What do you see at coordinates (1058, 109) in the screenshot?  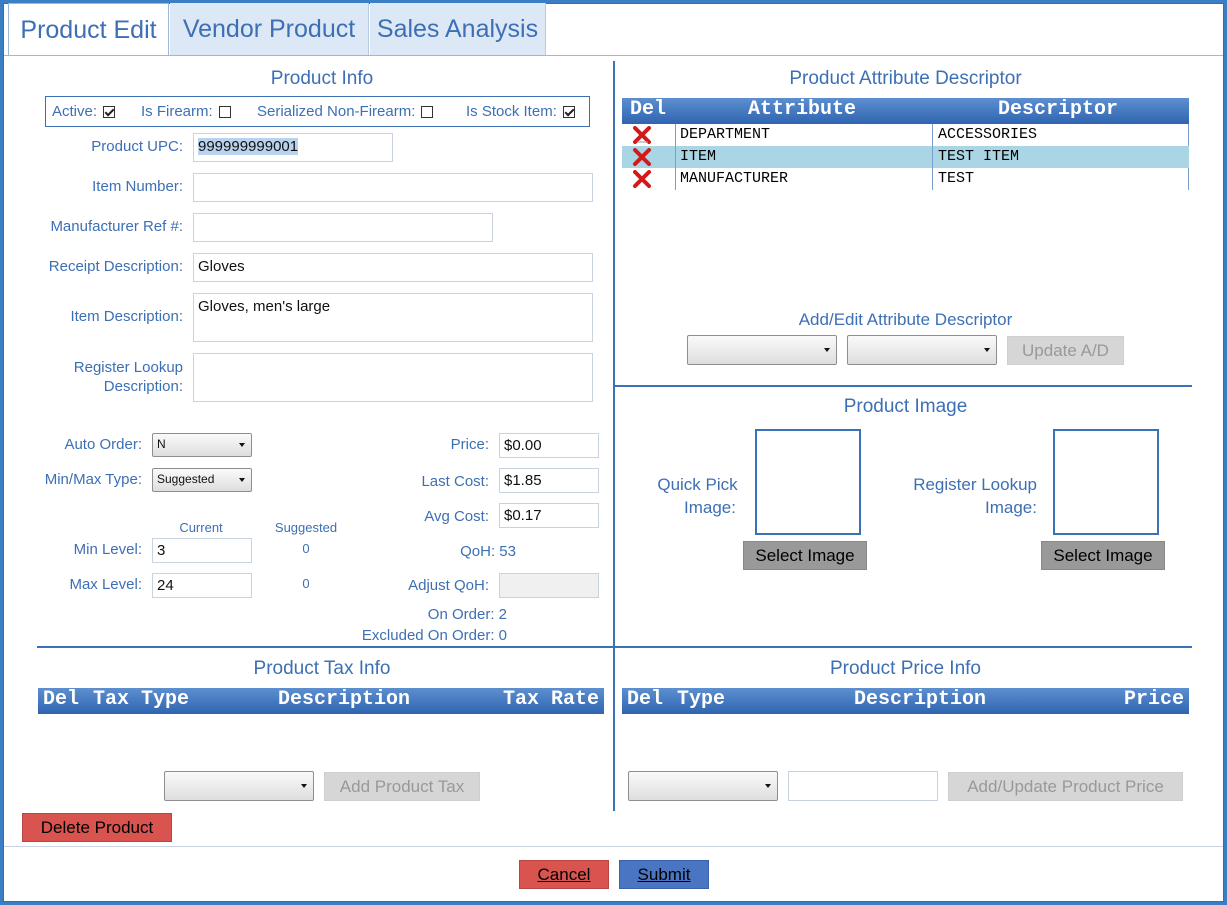 I see `attr-col-descriptor: Descriptor` at bounding box center [1058, 109].